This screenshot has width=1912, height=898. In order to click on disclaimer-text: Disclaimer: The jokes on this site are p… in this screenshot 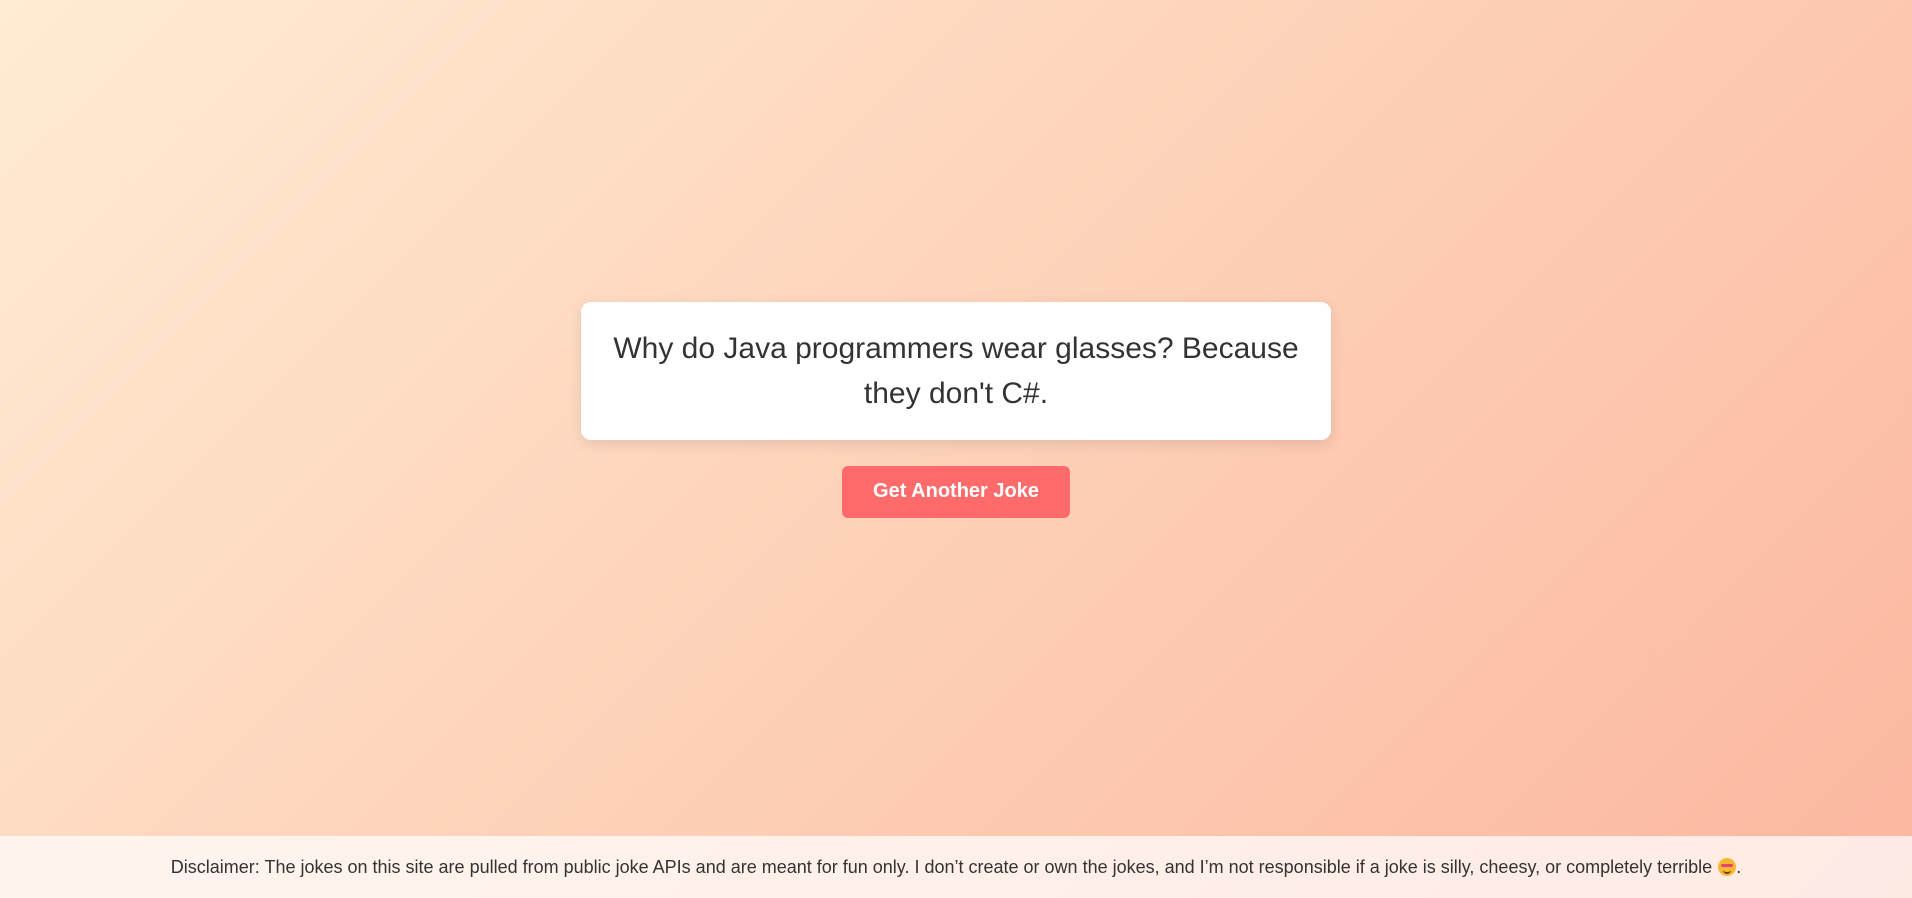, I will do `click(941, 866)`.